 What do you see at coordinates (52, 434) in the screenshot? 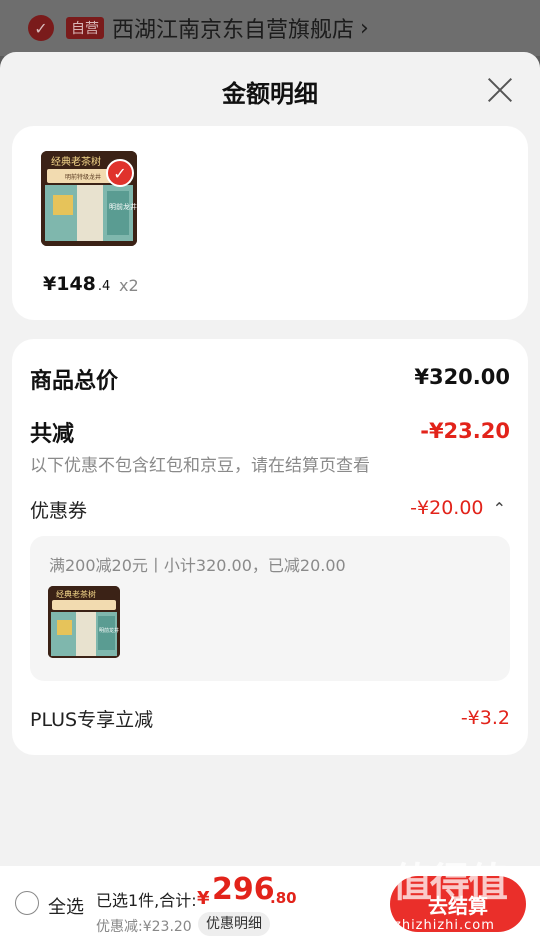
I see `total-reduce-label: 共减` at bounding box center [52, 434].